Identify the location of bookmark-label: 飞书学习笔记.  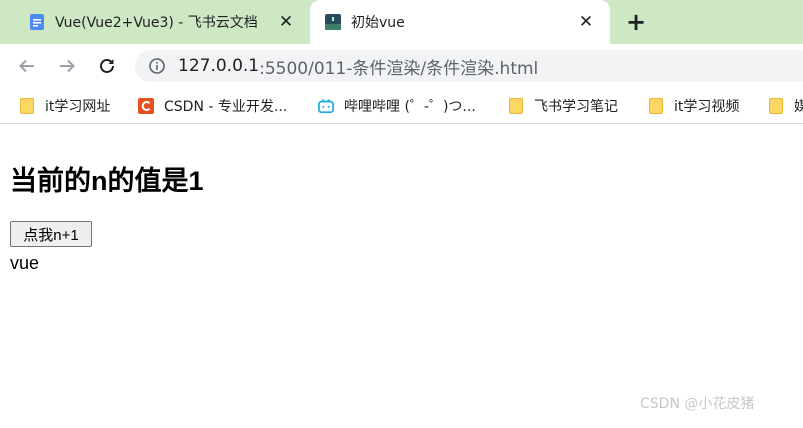
(576, 107).